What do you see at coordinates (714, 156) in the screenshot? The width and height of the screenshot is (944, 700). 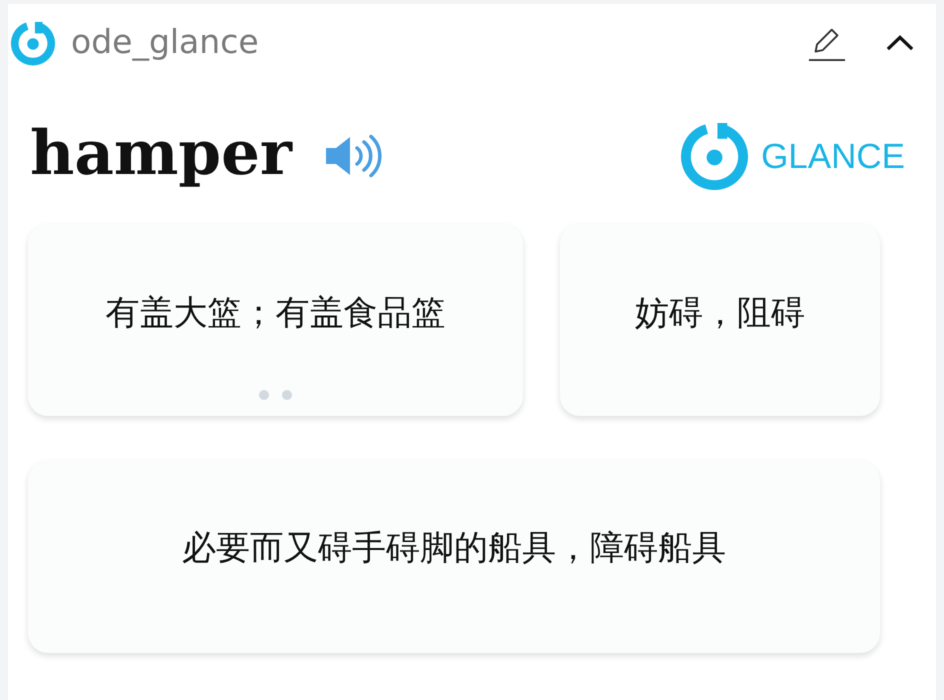 I see `brand-logo-icon` at bounding box center [714, 156].